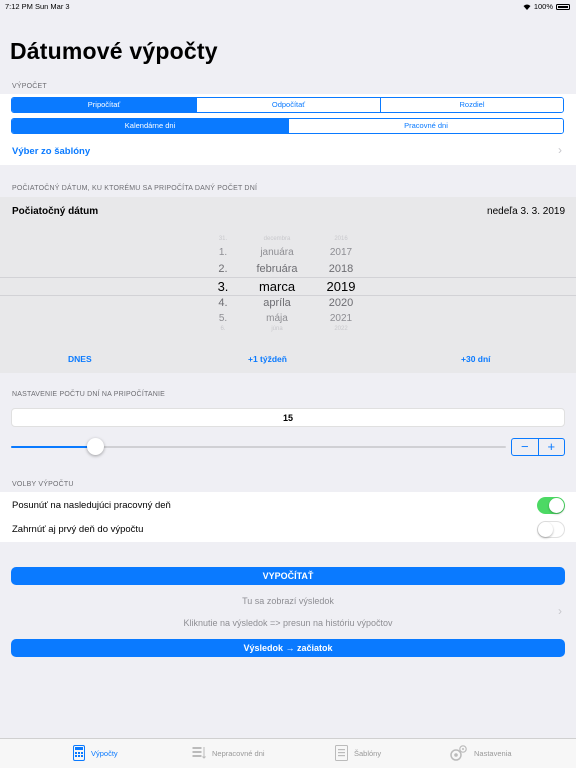 The image size is (576, 768). I want to click on plus-week-button: +1 týždeň, so click(267, 359).